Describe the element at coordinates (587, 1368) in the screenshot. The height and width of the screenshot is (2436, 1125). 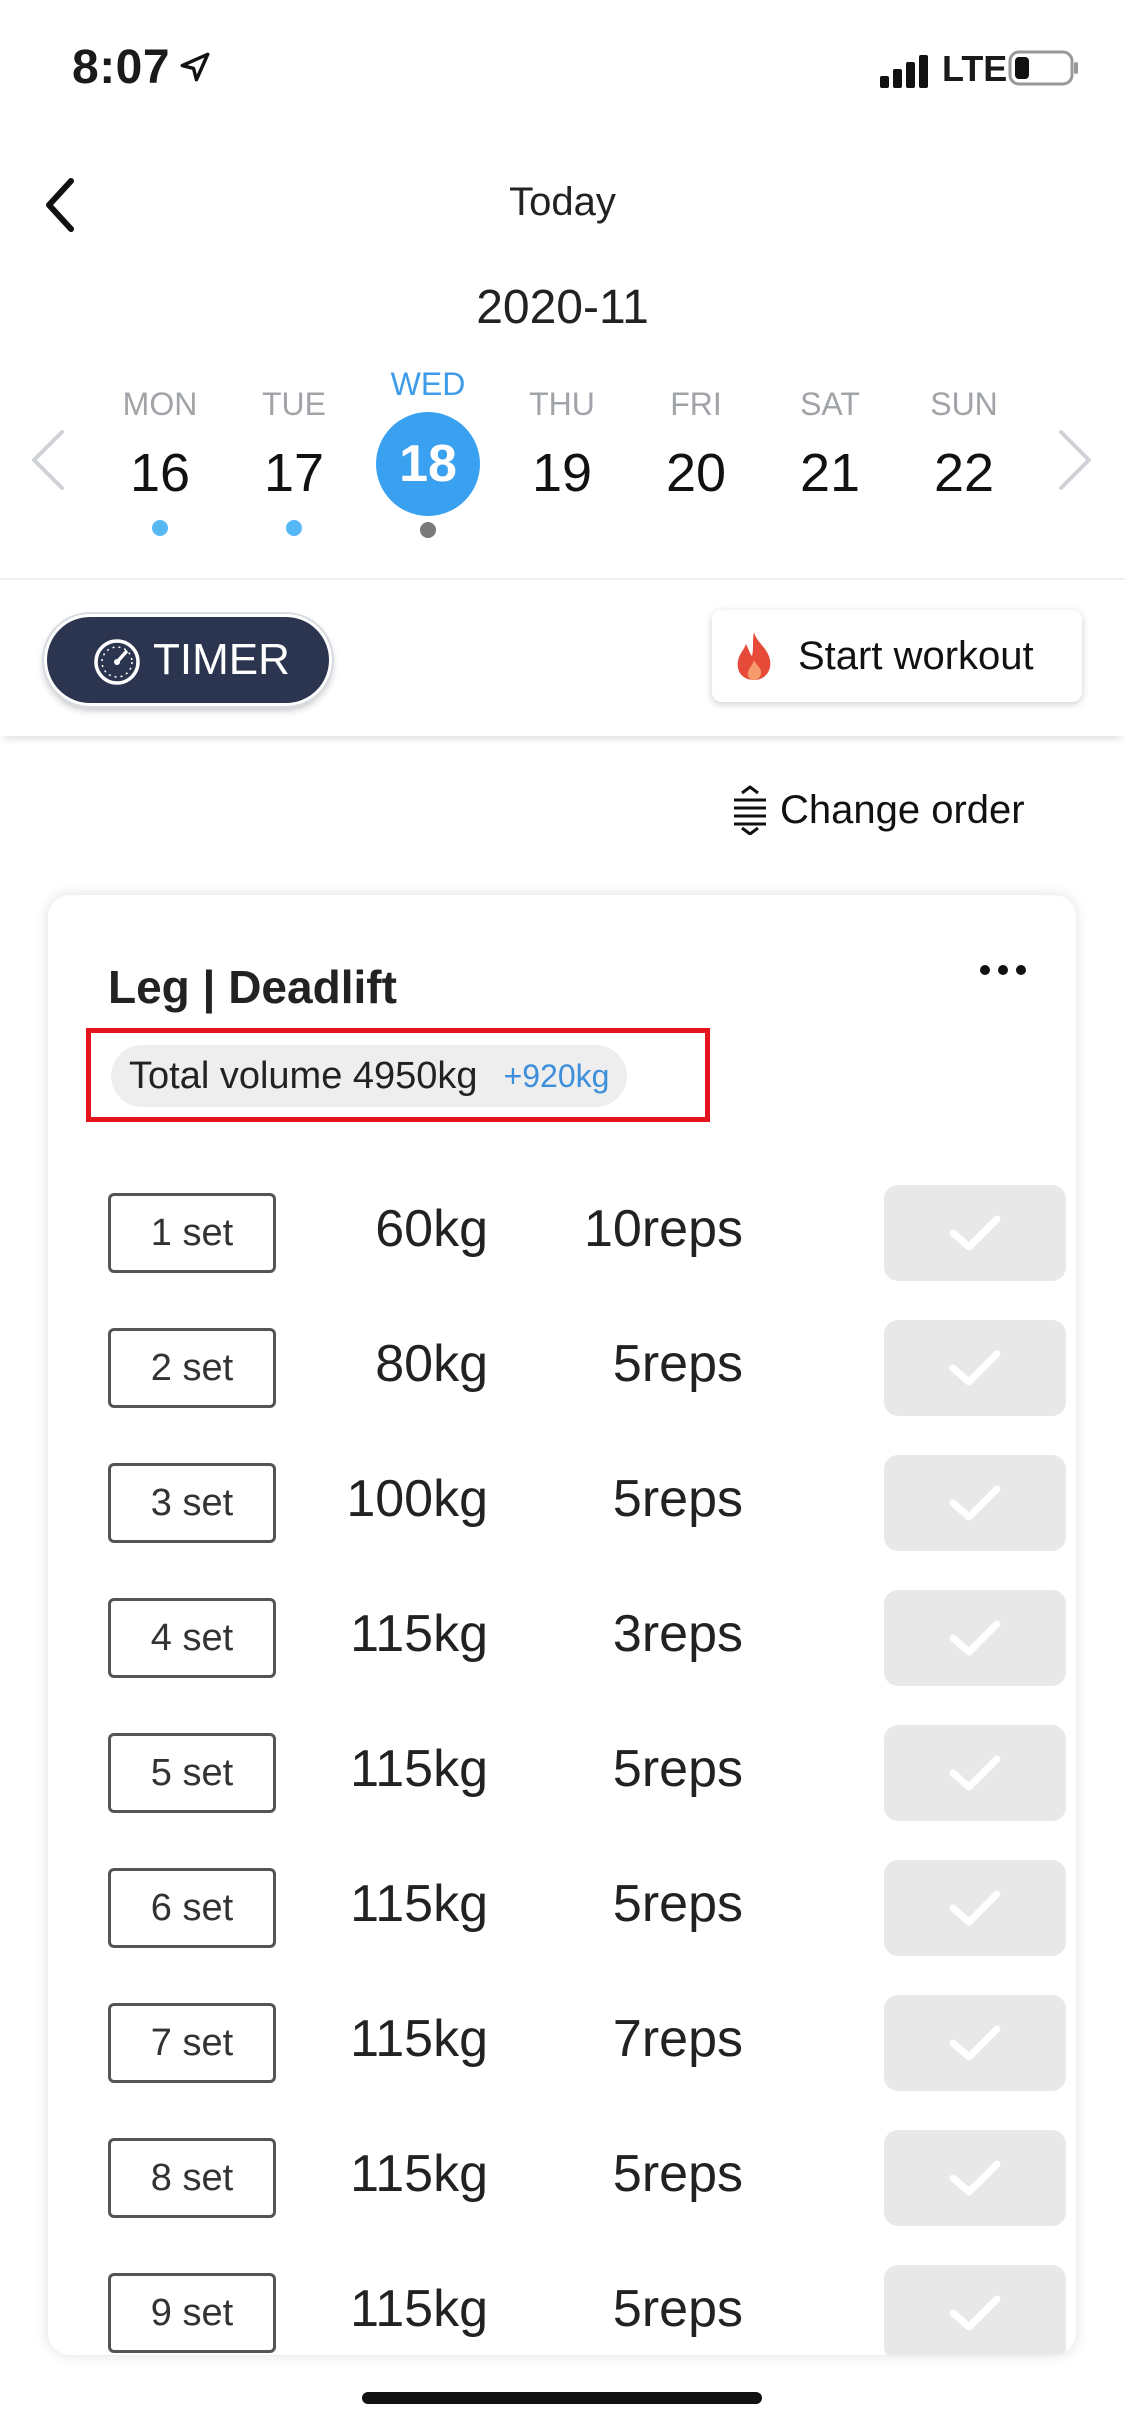
I see `set-row: 2 set 80kg 5reps` at that location.